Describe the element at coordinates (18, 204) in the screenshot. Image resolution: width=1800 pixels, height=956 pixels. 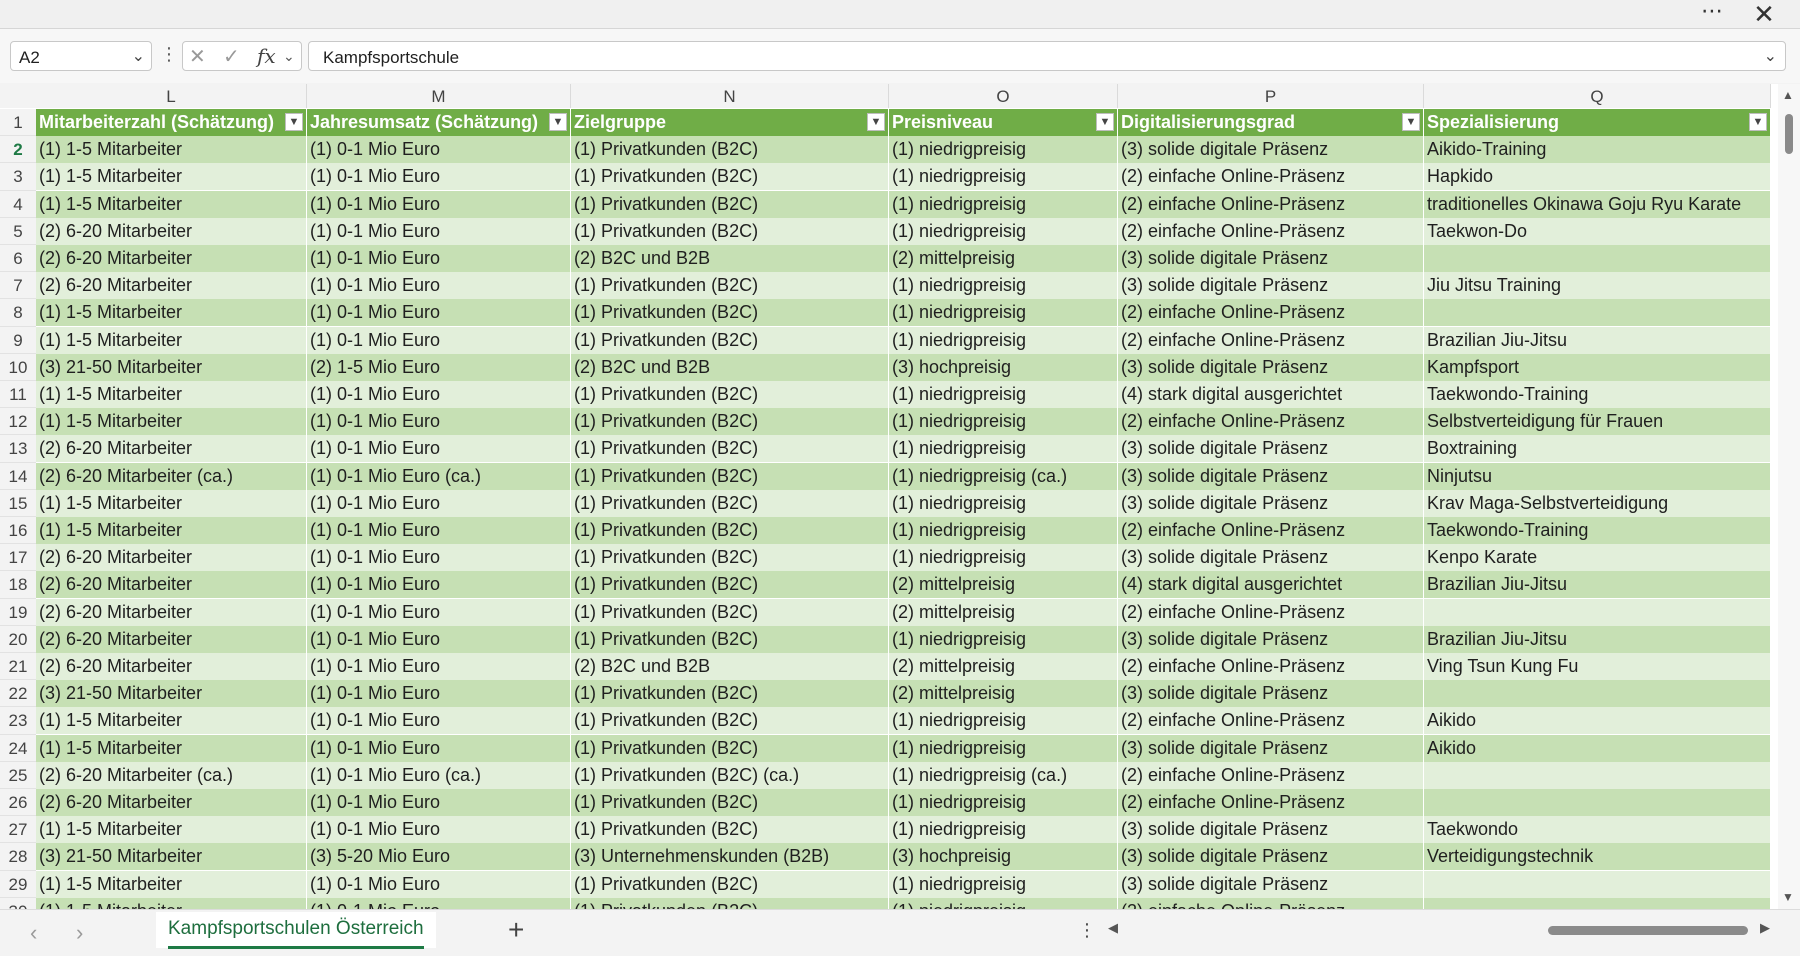
I see `row-header: 4` at that location.